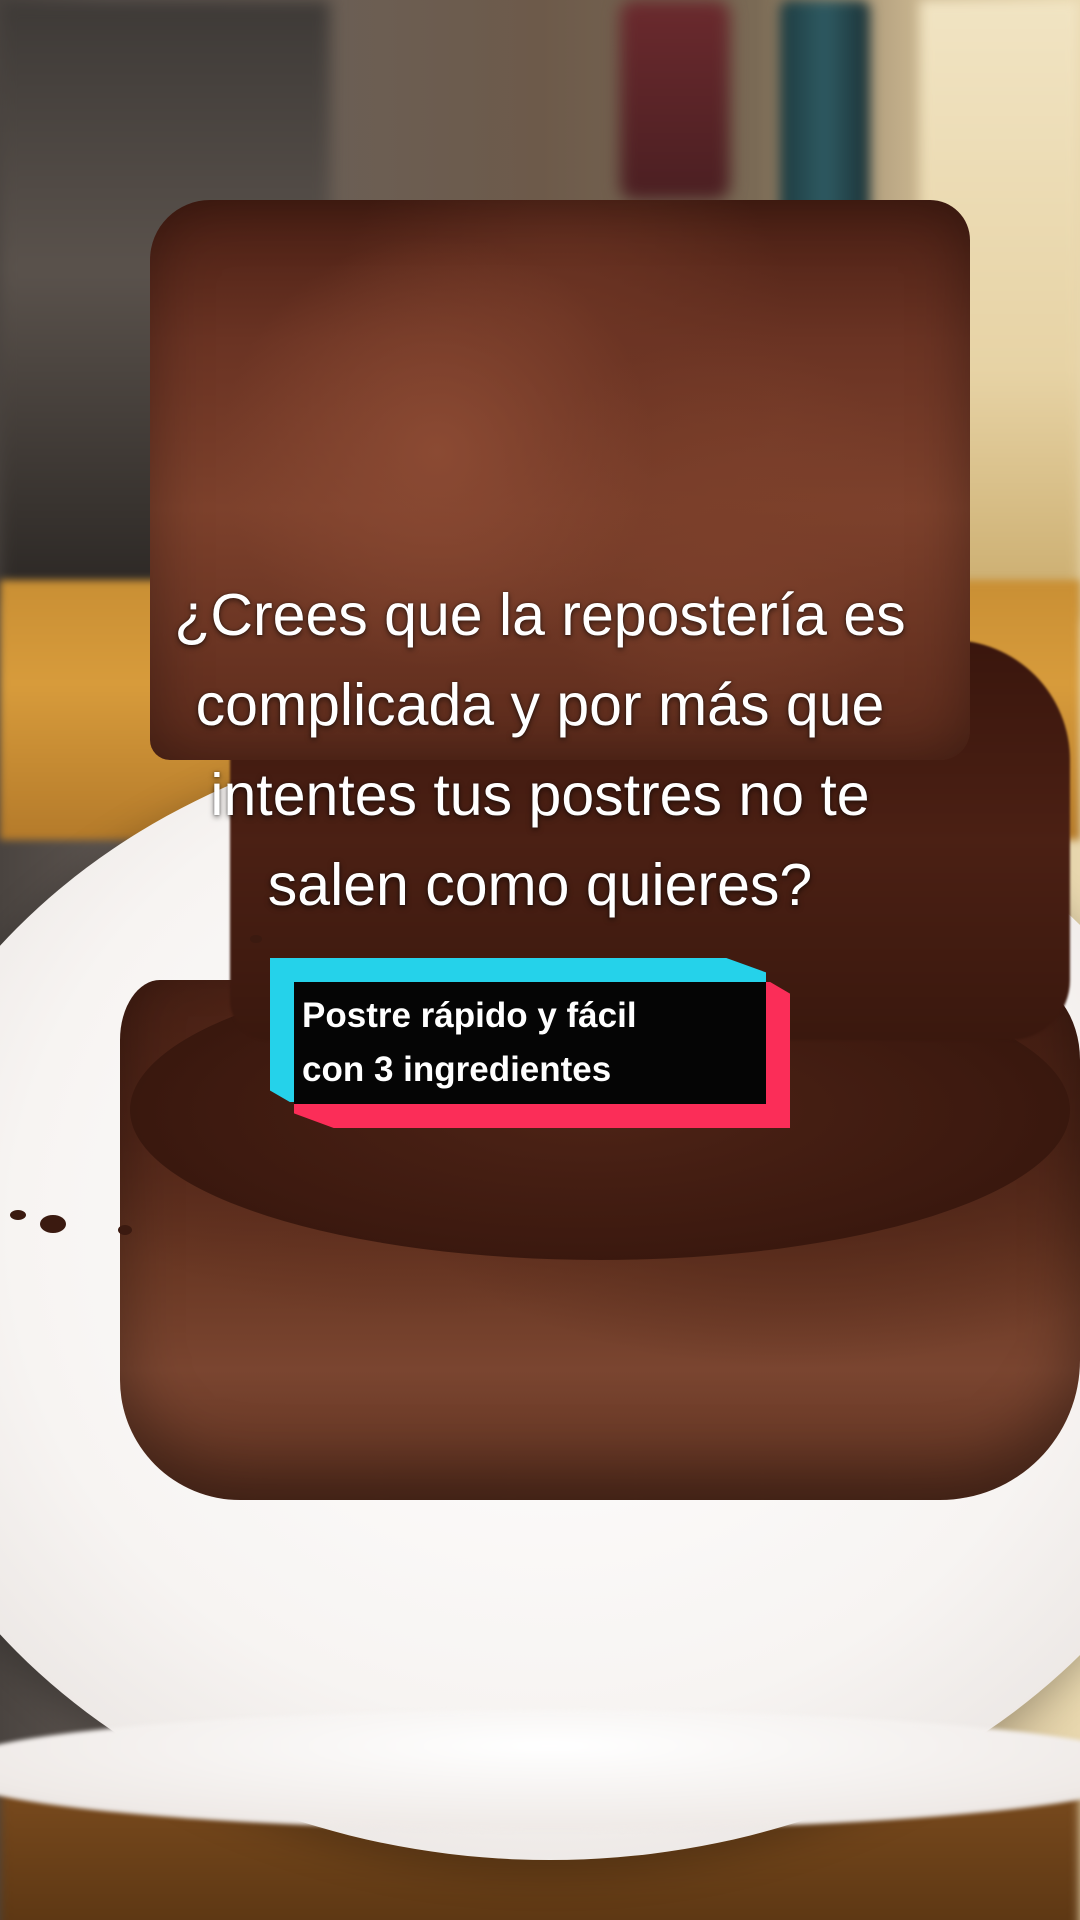 The width and height of the screenshot is (1080, 1920). I want to click on caption-badge: Postre rápido y fácil con 3 ingredientes, so click(530, 1043).